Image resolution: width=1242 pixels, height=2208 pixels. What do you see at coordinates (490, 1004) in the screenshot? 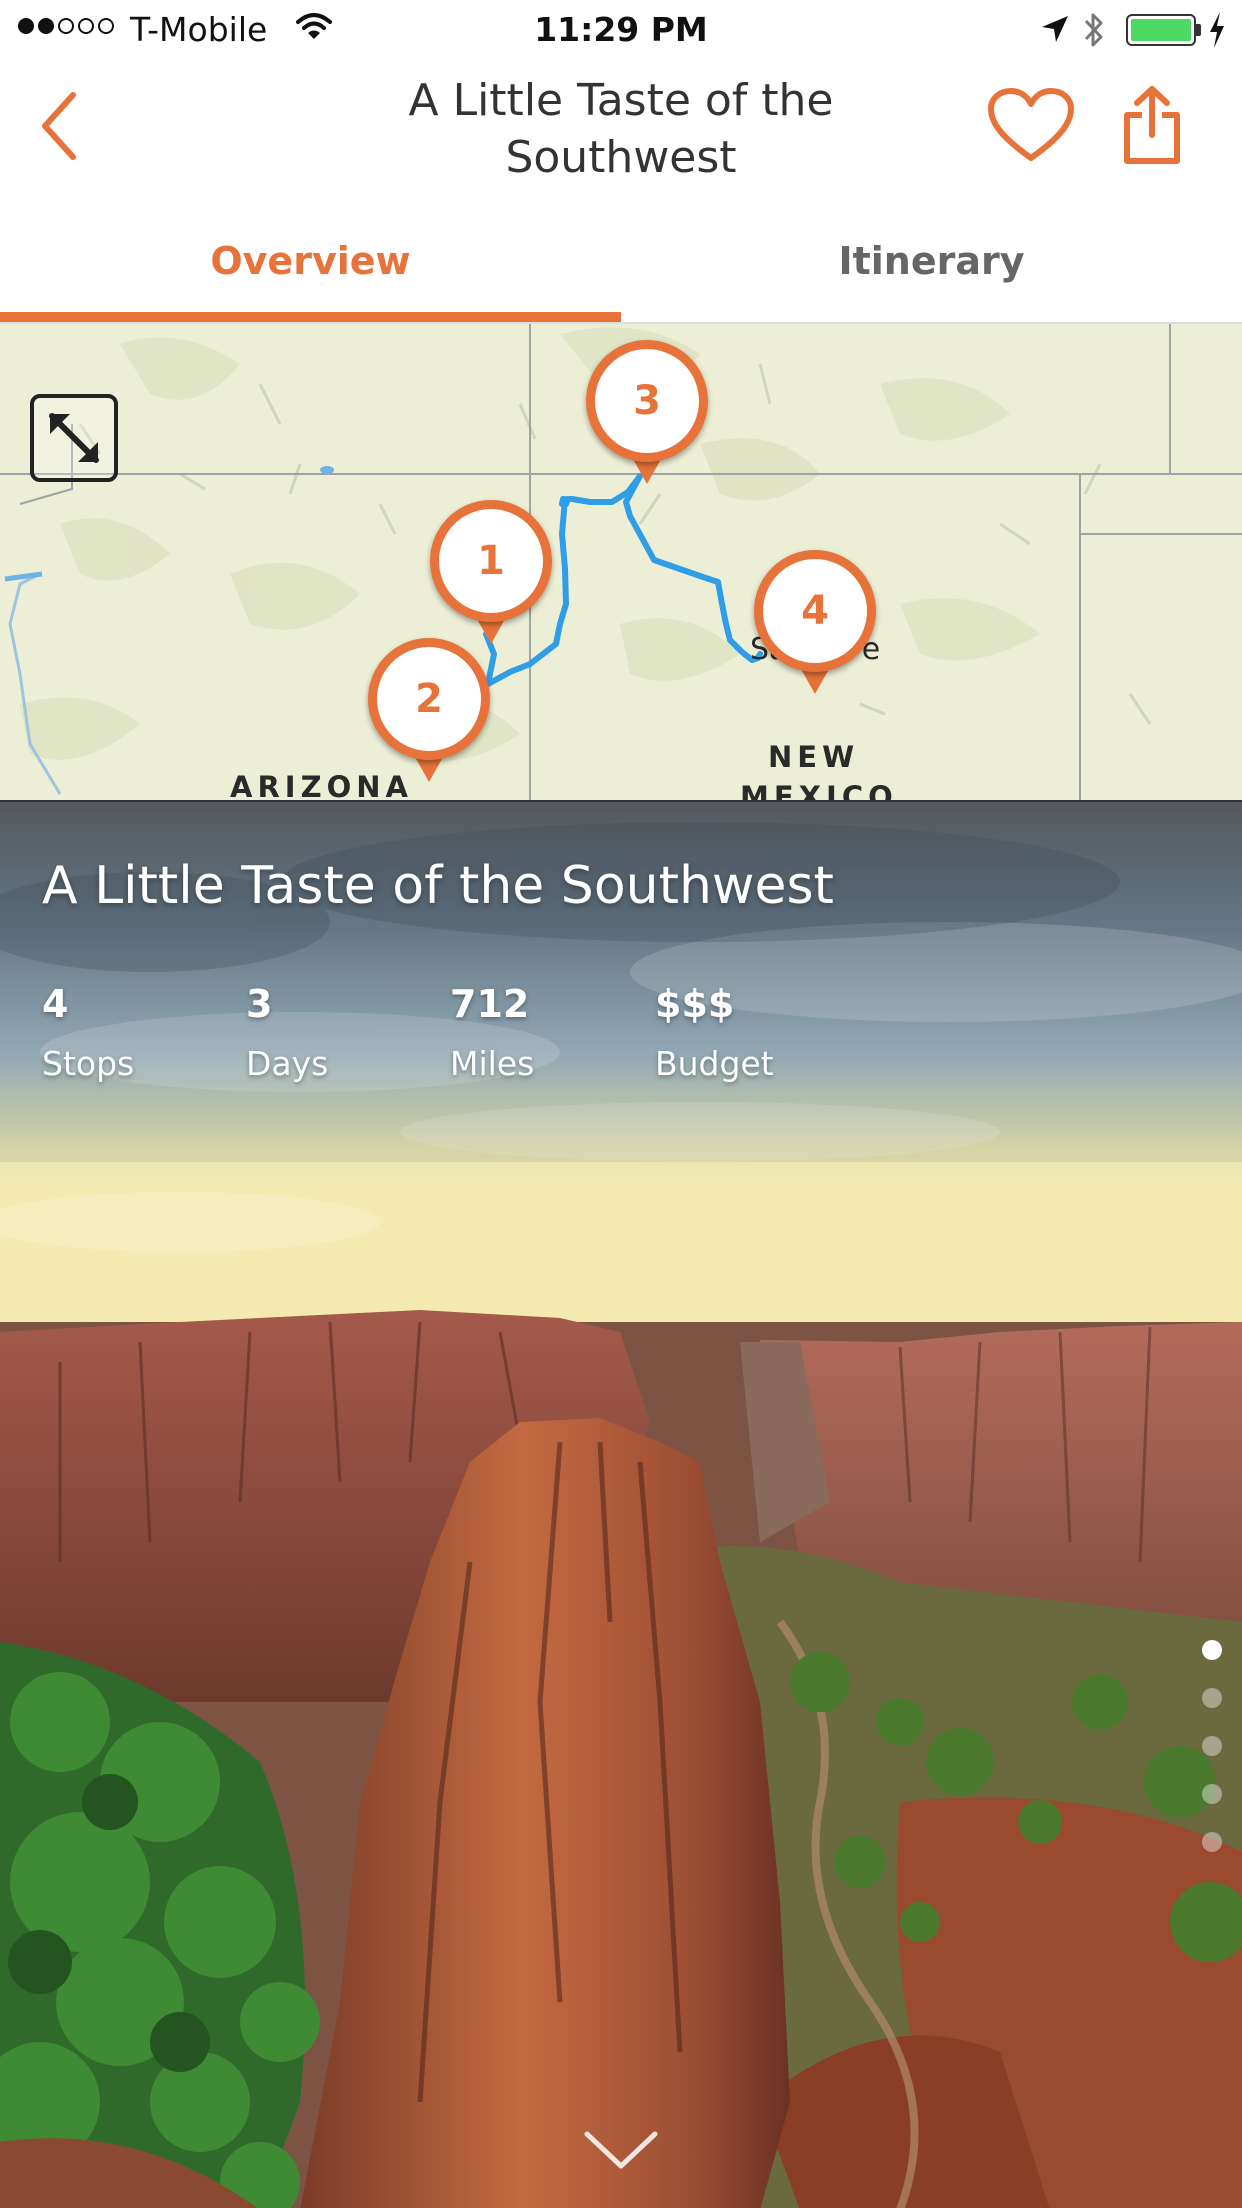
I see `stat-miles-value: 712` at bounding box center [490, 1004].